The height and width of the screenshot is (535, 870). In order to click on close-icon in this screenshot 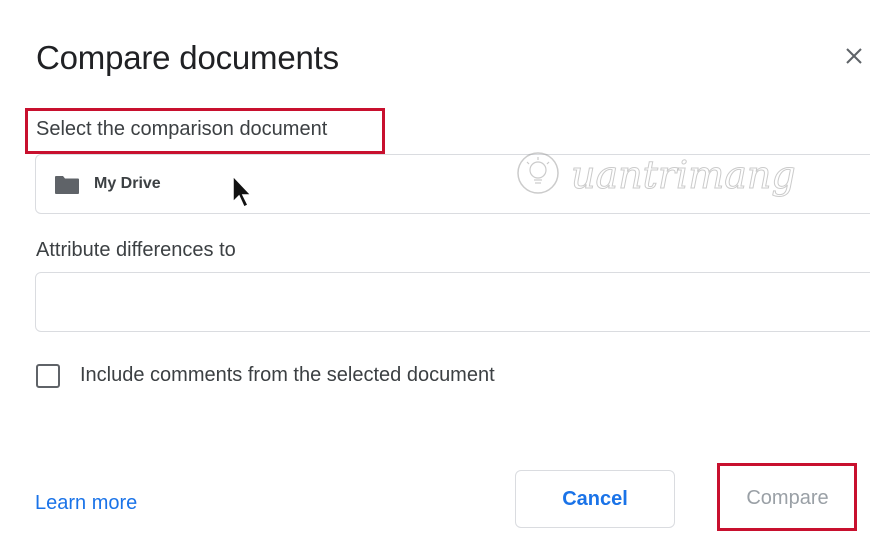, I will do `click(854, 56)`.